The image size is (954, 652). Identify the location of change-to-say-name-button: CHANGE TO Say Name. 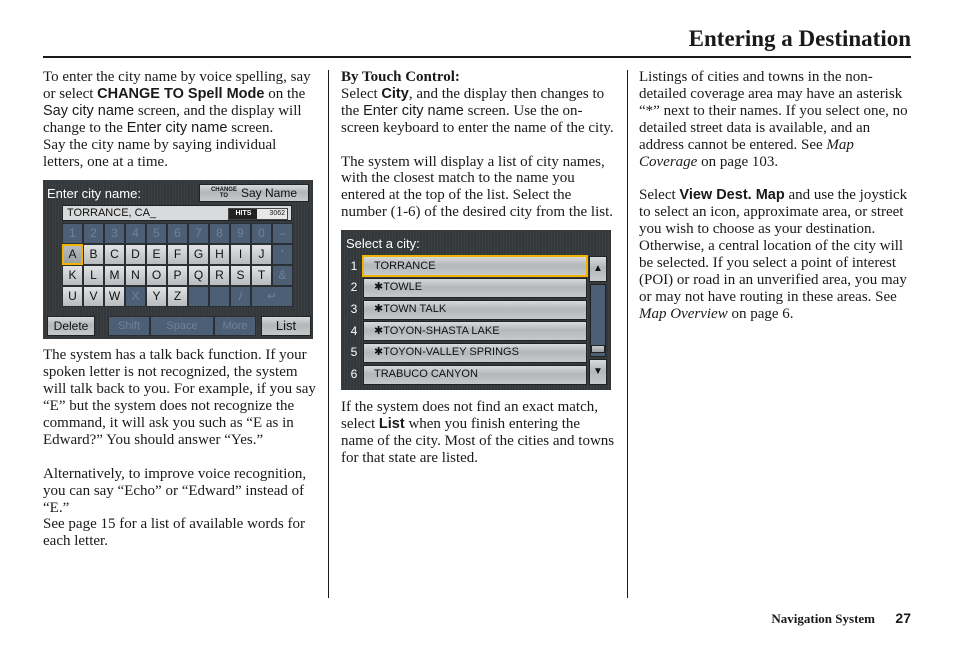
(254, 193).